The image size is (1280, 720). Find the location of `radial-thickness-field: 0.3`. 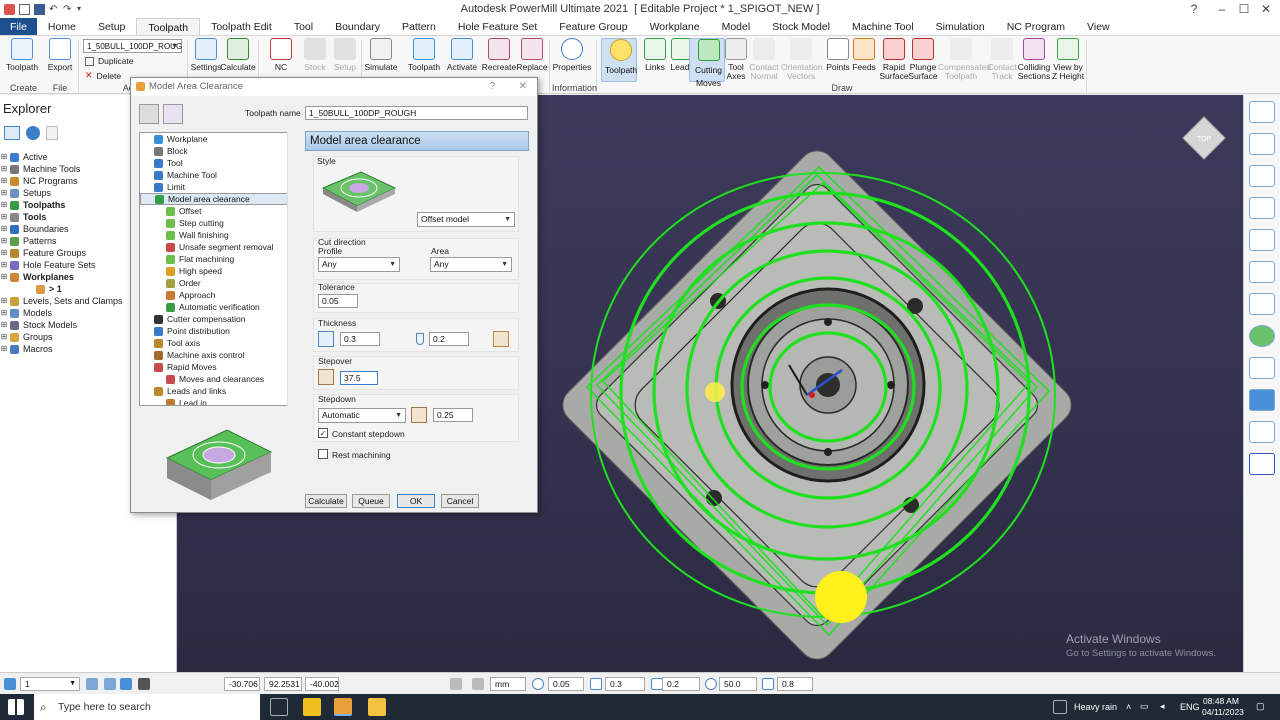

radial-thickness-field: 0.3 is located at coordinates (360, 339).